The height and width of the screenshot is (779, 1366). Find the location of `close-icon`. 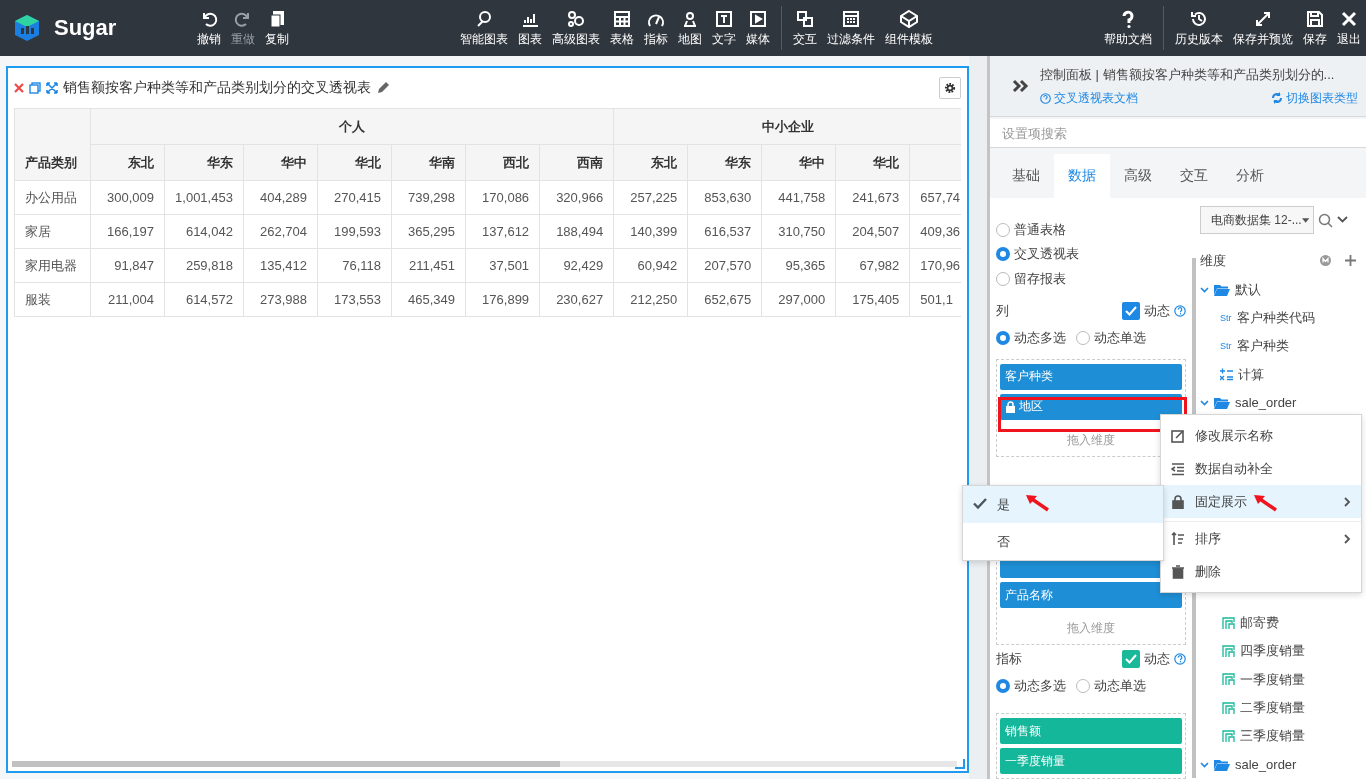

close-icon is located at coordinates (19, 88).